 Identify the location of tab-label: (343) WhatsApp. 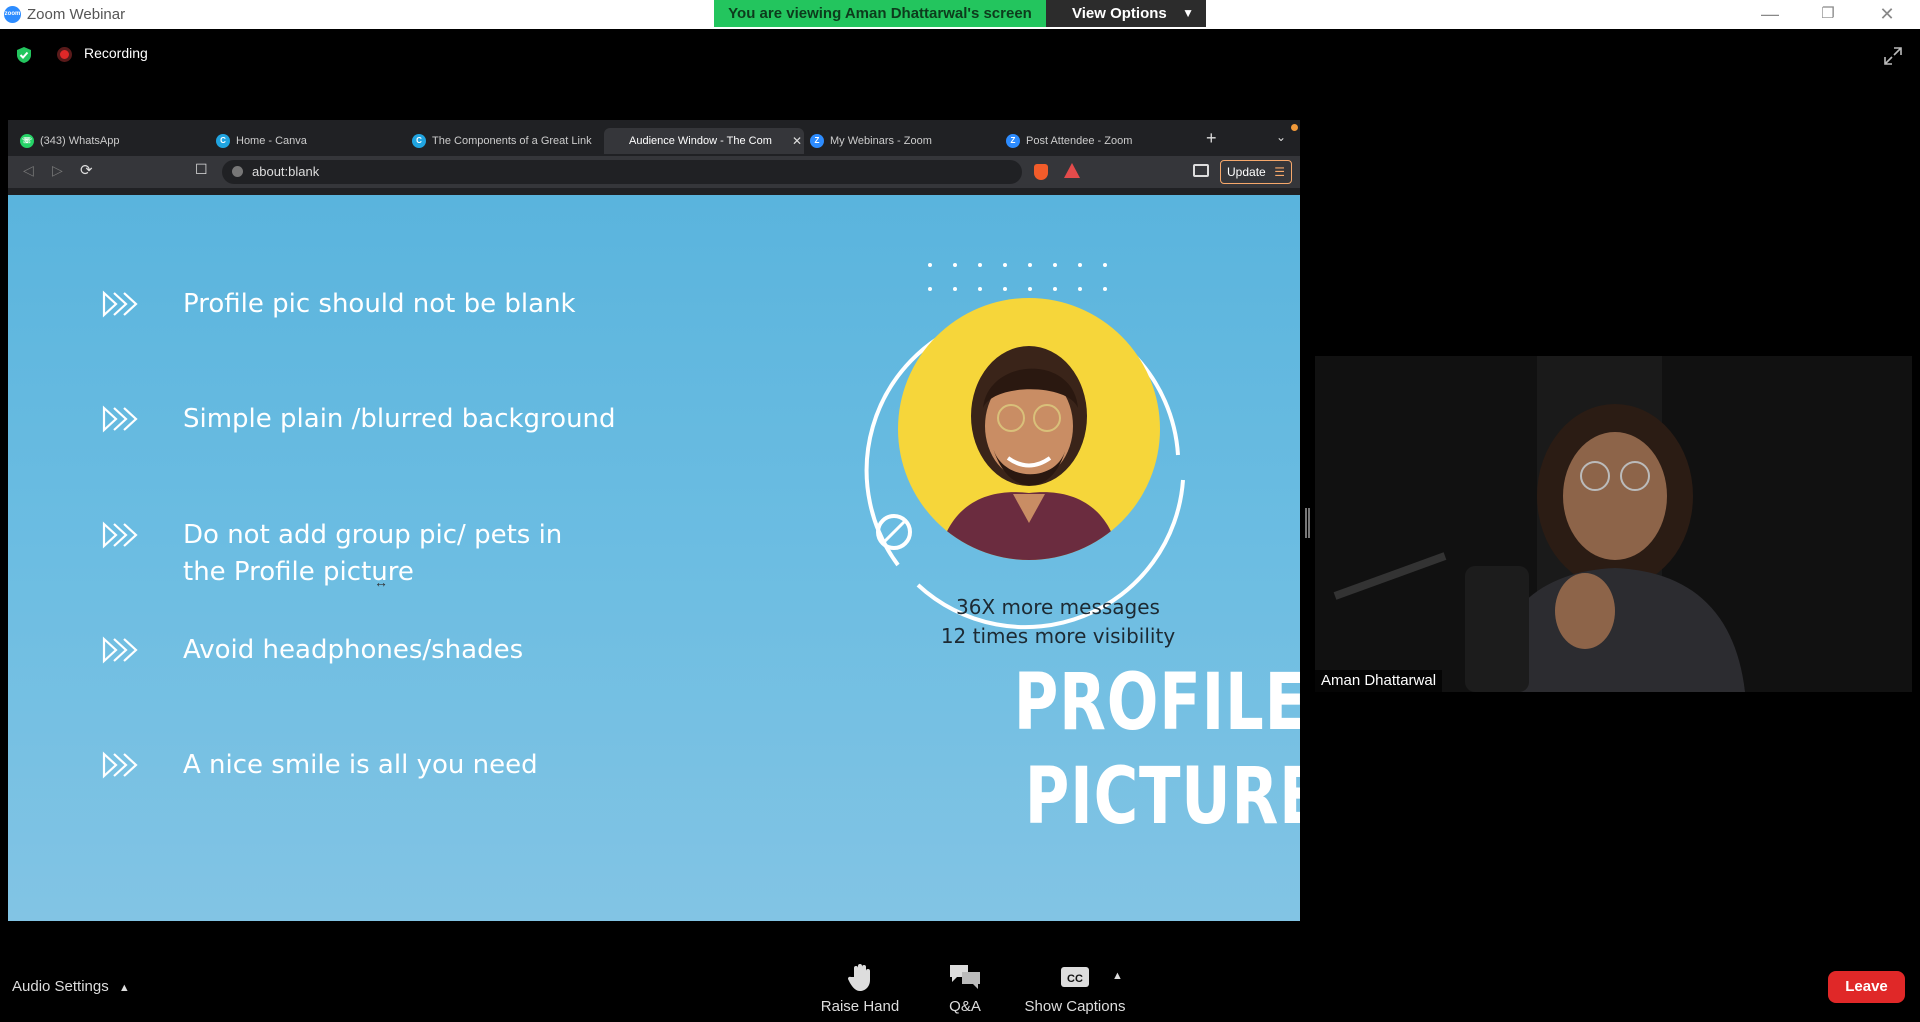
(80, 141).